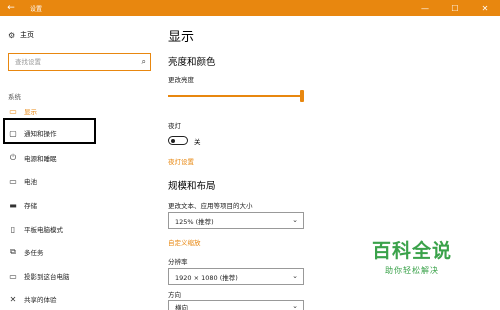  What do you see at coordinates (80, 229) in the screenshot?
I see `sidebar-item-tablet: ▯ 平板电脑模式` at bounding box center [80, 229].